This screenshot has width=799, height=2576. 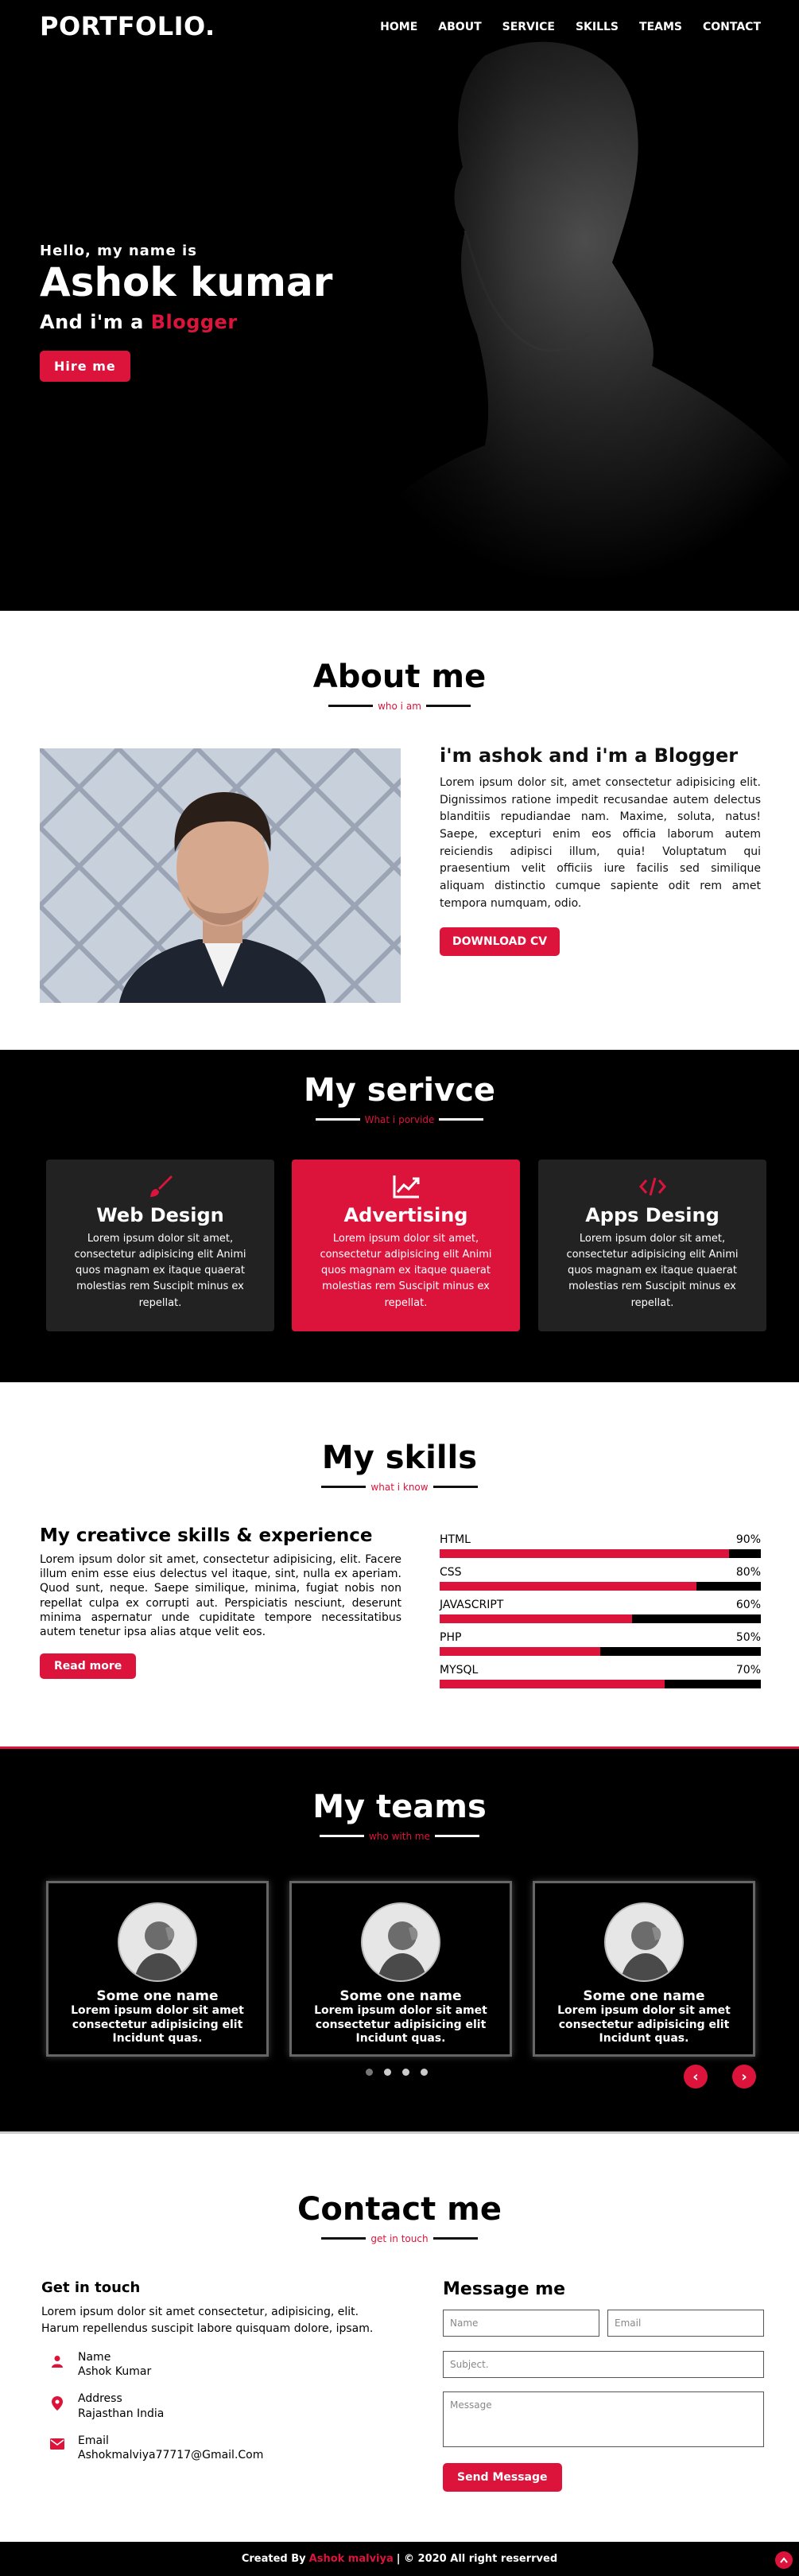 What do you see at coordinates (528, 27) in the screenshot?
I see `nav-service: SERVICE` at bounding box center [528, 27].